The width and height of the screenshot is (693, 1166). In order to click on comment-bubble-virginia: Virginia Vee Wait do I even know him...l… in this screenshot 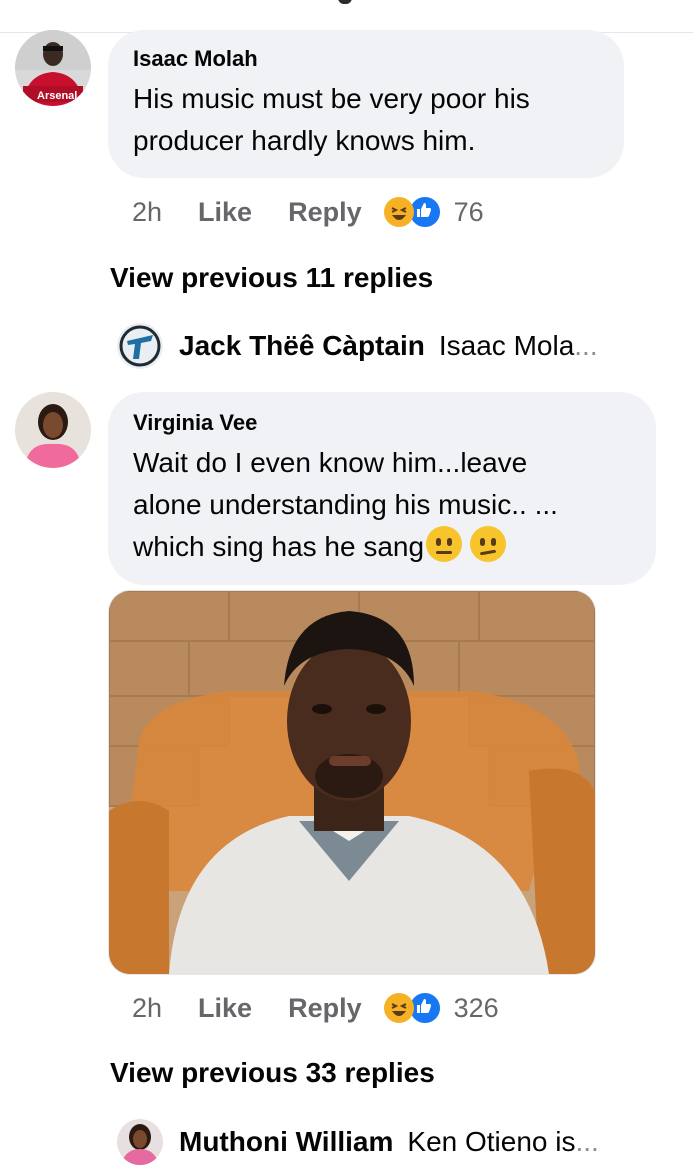, I will do `click(382, 488)`.